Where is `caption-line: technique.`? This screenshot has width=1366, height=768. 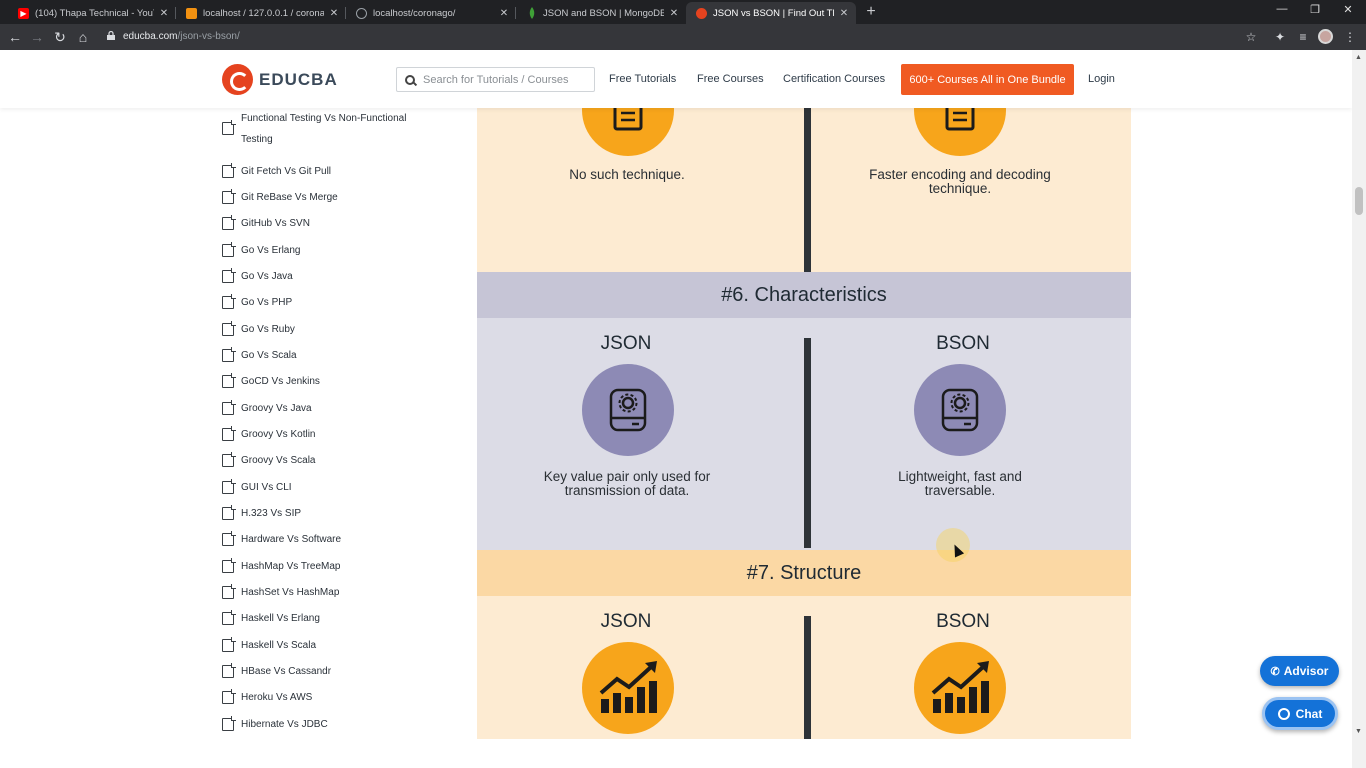
caption-line: technique. is located at coordinates (960, 188).